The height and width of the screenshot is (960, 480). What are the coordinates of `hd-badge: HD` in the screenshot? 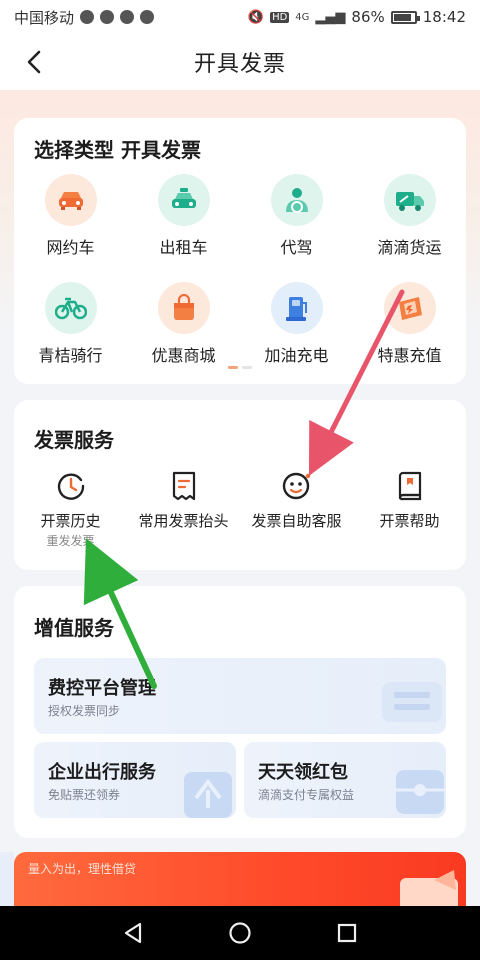 It's located at (280, 17).